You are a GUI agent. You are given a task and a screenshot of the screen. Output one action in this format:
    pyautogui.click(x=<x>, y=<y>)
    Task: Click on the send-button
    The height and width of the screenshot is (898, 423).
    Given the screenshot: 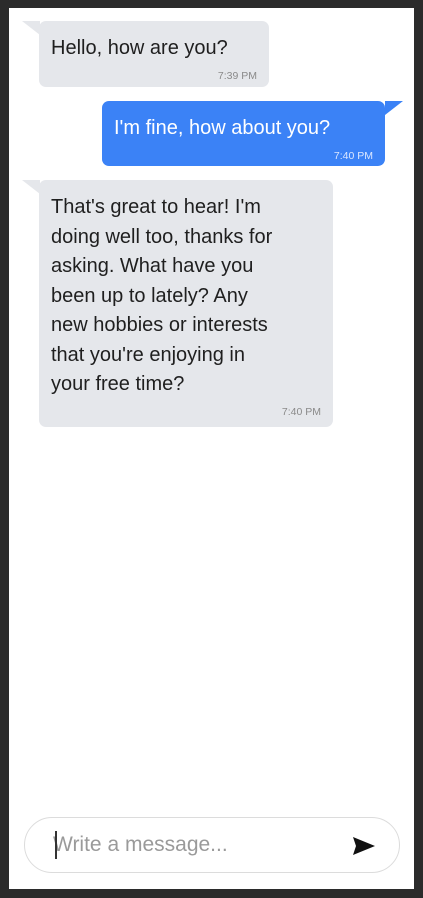 What is the action you would take?
    pyautogui.click(x=364, y=846)
    